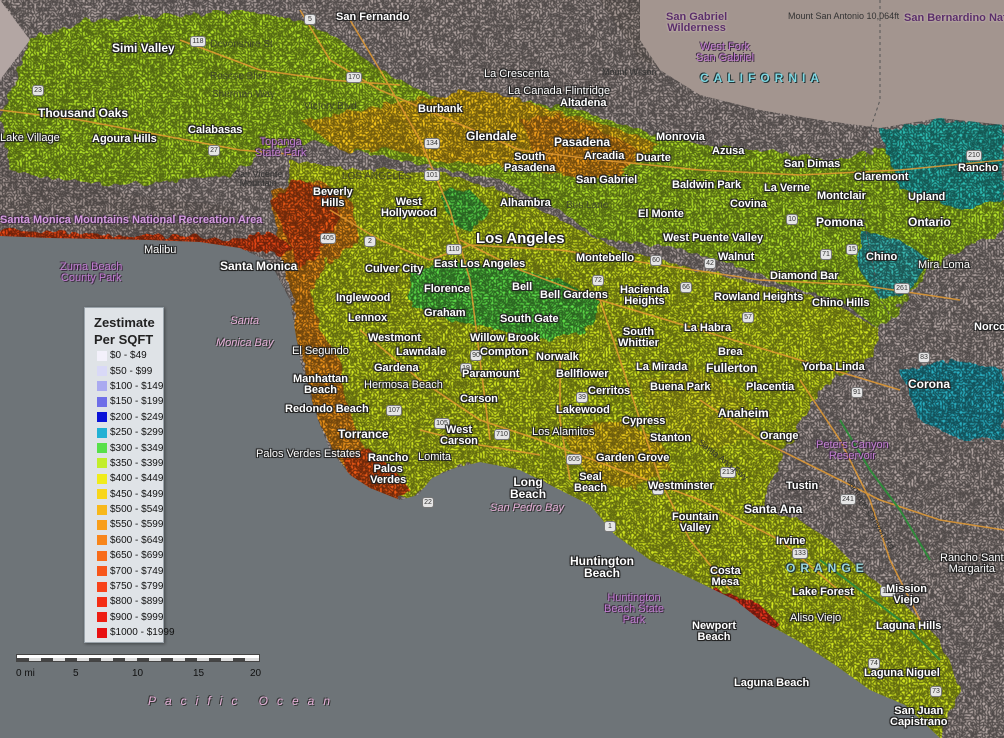 This screenshot has width=1004, height=738. I want to click on city-label: Tustin, so click(802, 486).